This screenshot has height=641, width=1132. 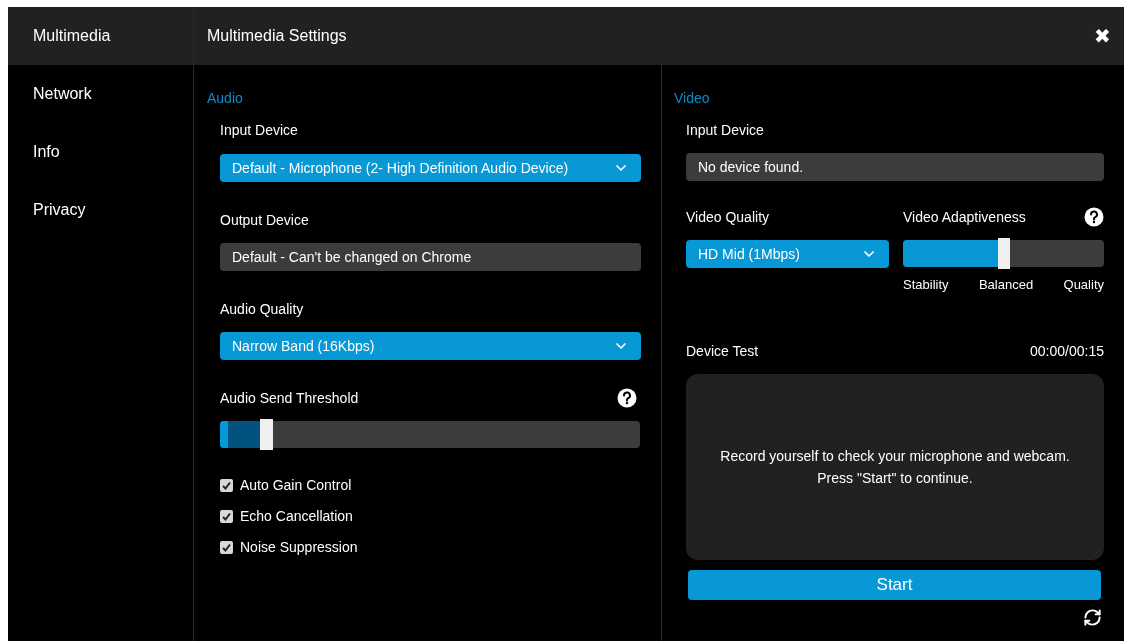 What do you see at coordinates (895, 456) in the screenshot?
I see `instruction-text: Record yourself to check your microphone and webcam.` at bounding box center [895, 456].